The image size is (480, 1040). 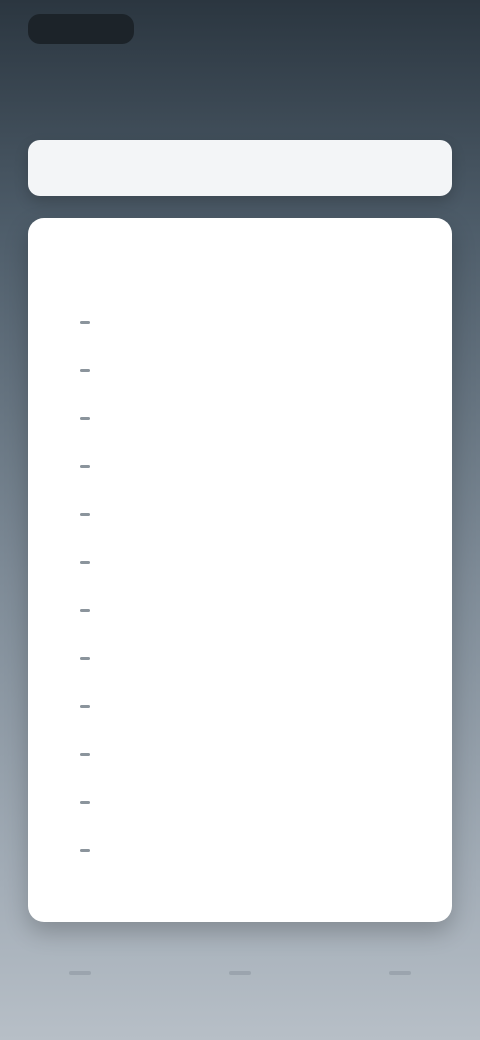 What do you see at coordinates (240, 97) in the screenshot?
I see `page-title` at bounding box center [240, 97].